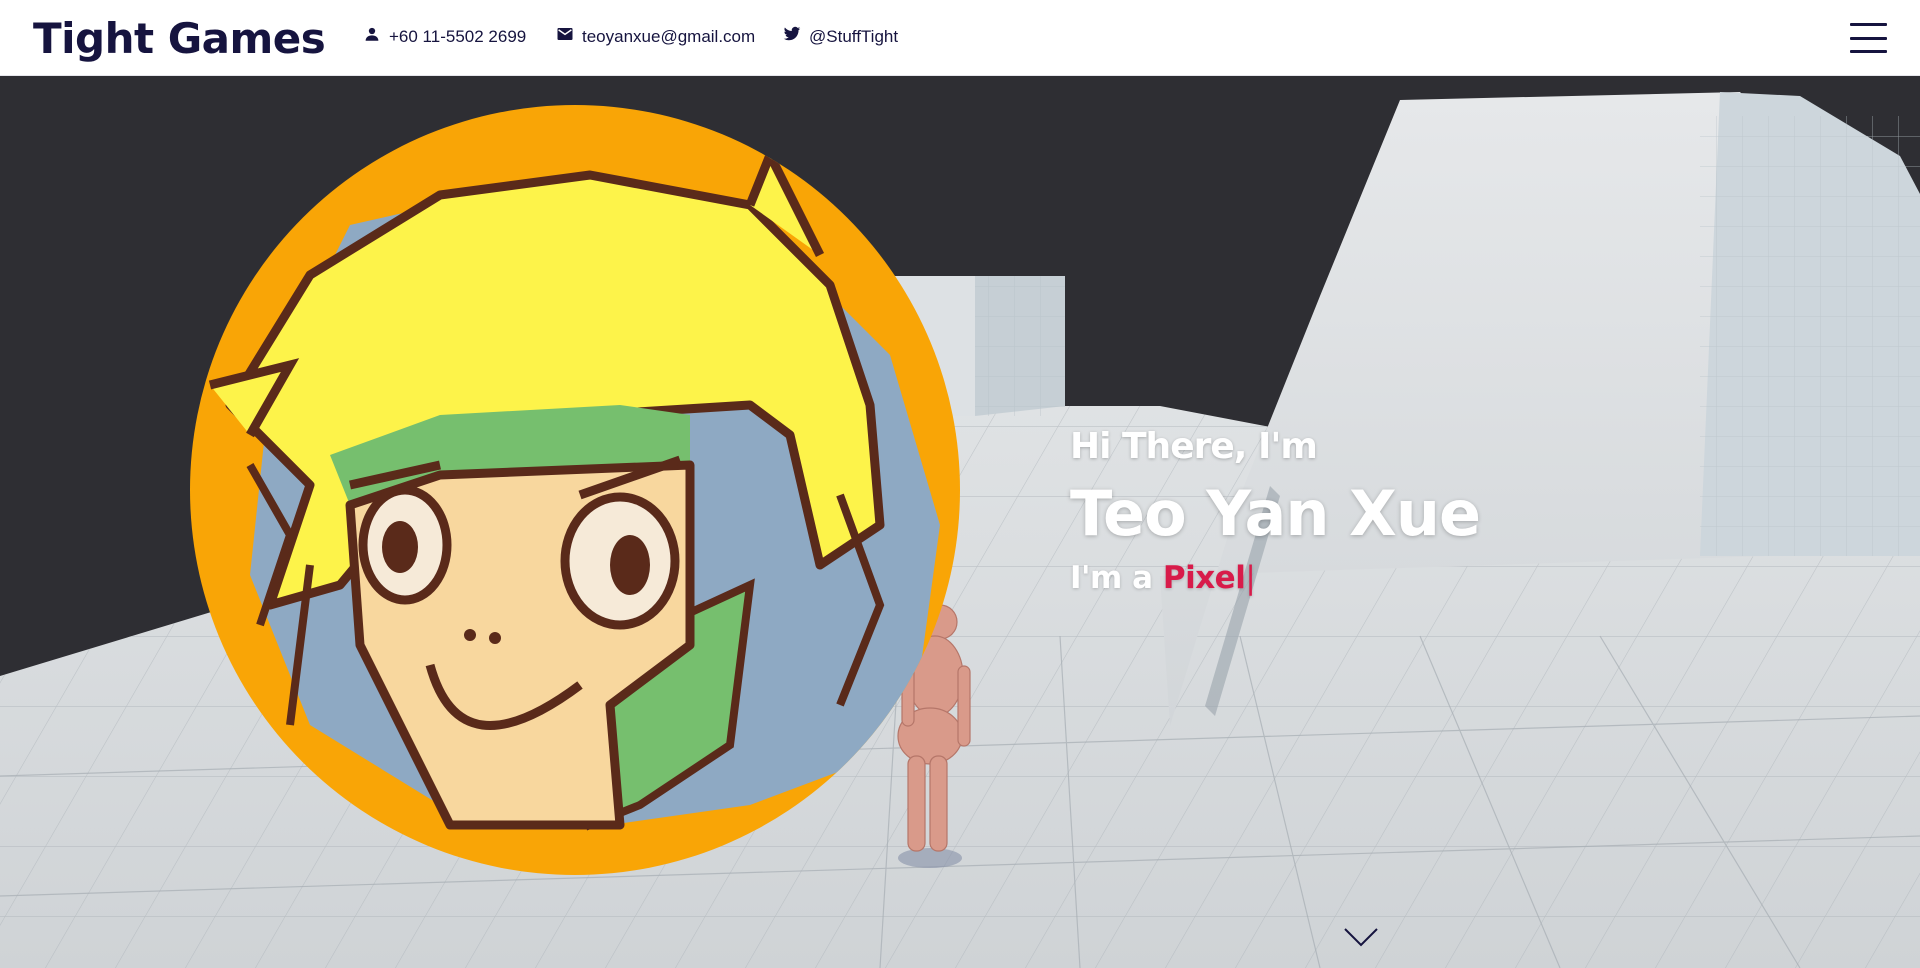  What do you see at coordinates (565, 34) in the screenshot?
I see `mail-icon` at bounding box center [565, 34].